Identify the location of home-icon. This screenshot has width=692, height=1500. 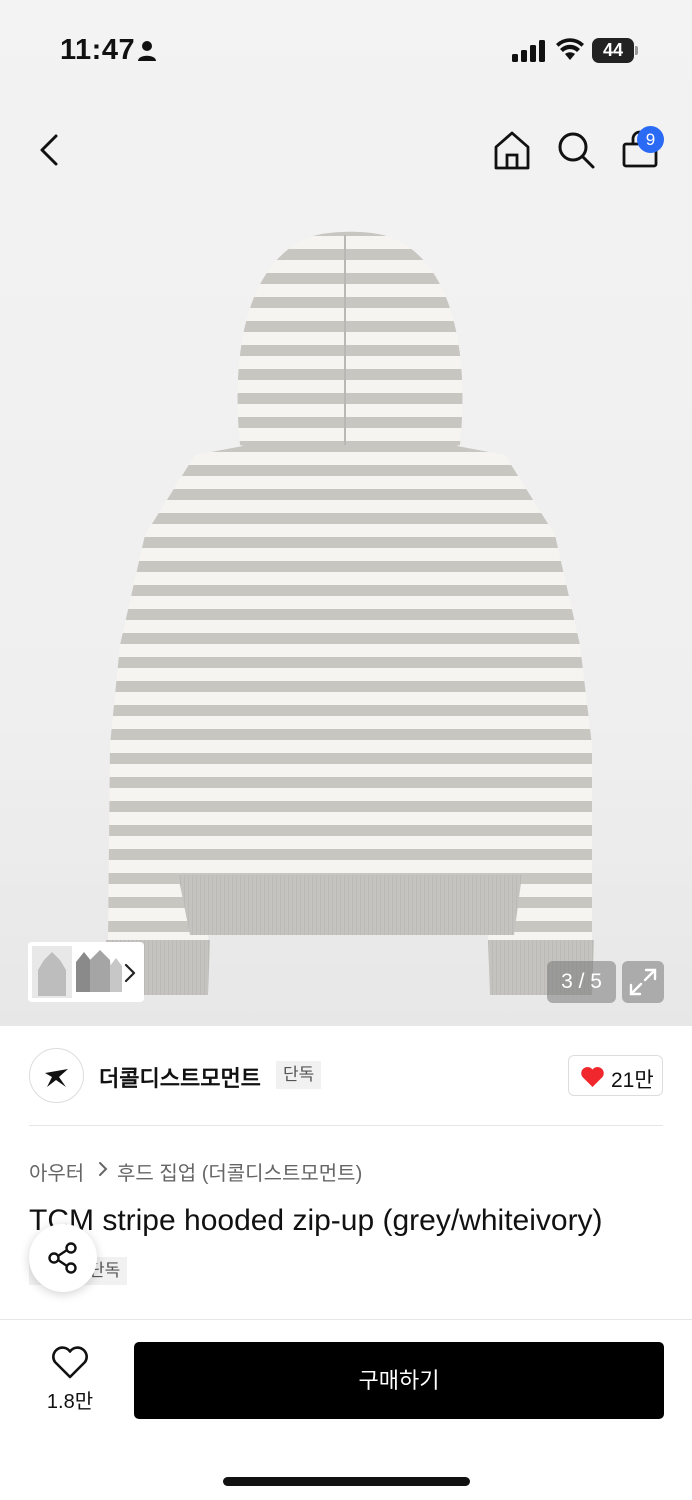
(512, 150).